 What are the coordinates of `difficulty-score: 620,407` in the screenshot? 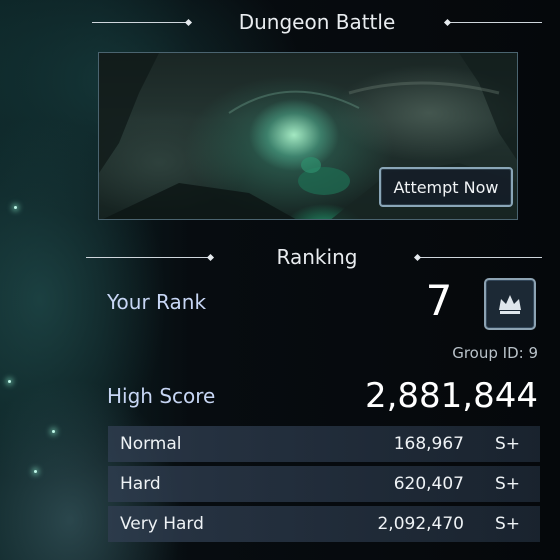 It's located at (428, 484).